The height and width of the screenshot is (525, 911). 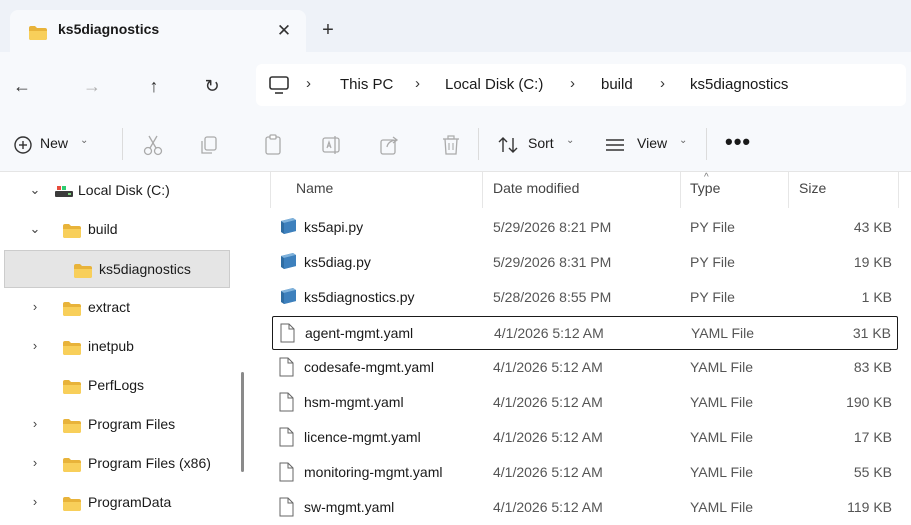 I want to click on up-button: ↑, so click(x=154, y=86).